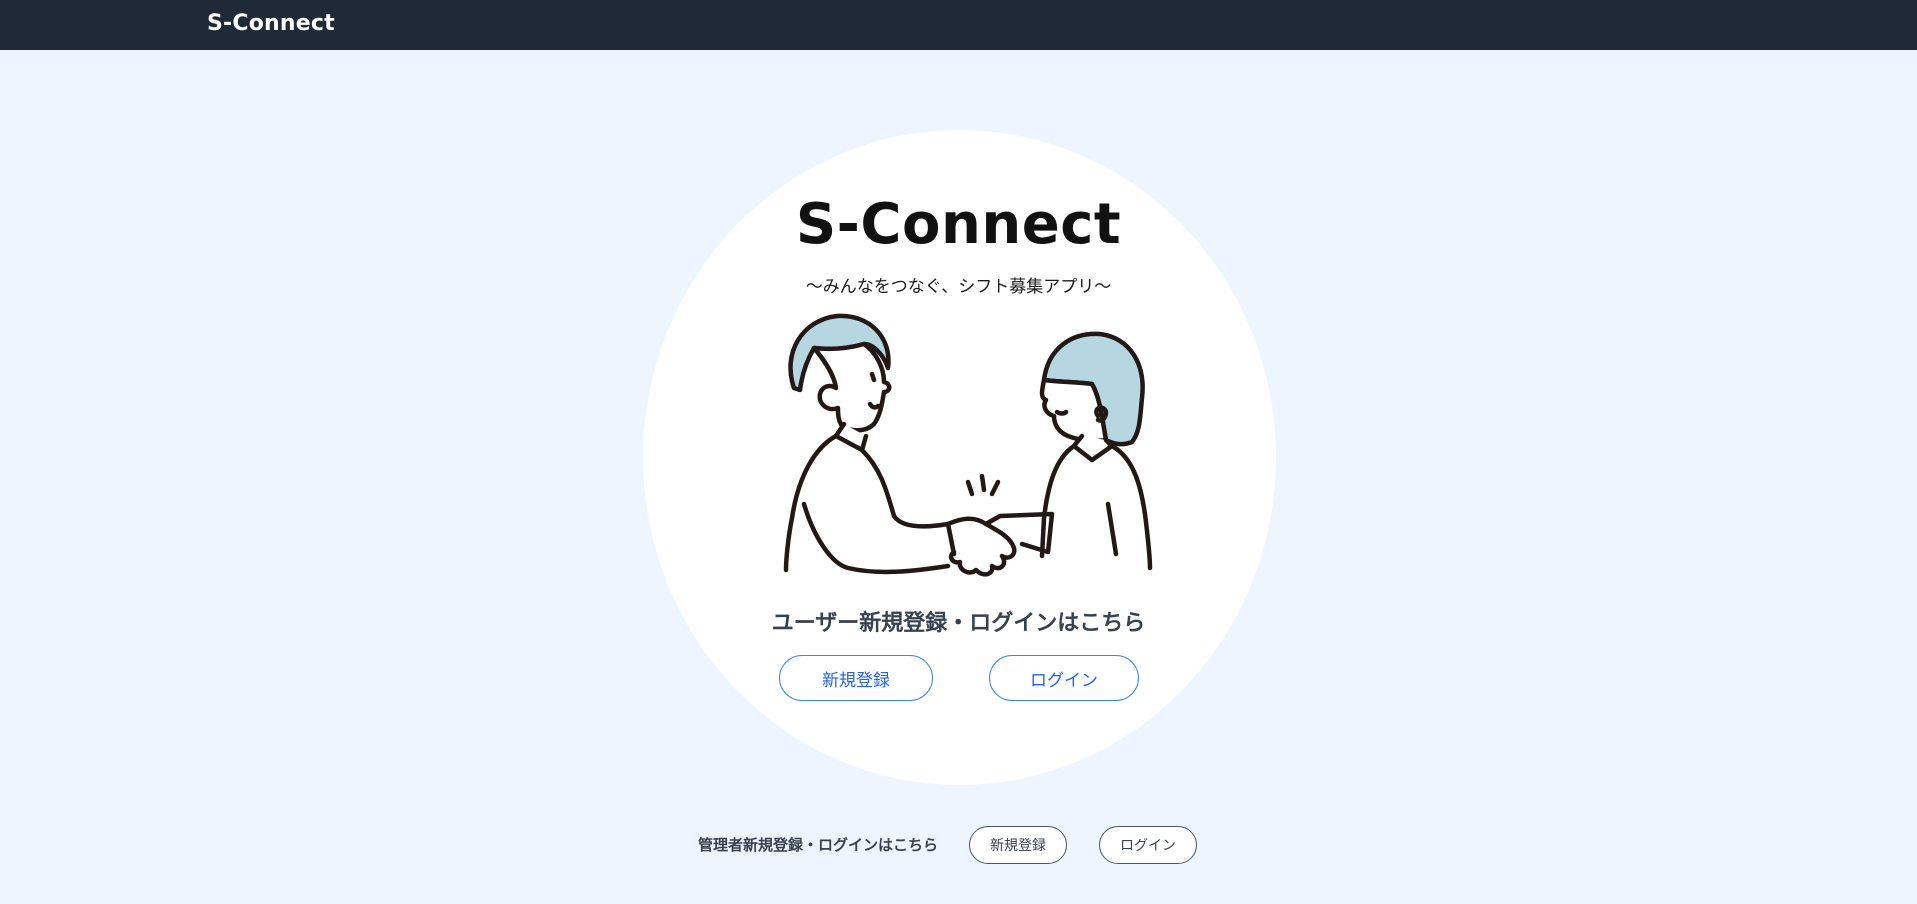 The image size is (1917, 904). What do you see at coordinates (958, 623) in the screenshot?
I see `user-section-heading: ユーザー新規登録・ログインはこちら` at bounding box center [958, 623].